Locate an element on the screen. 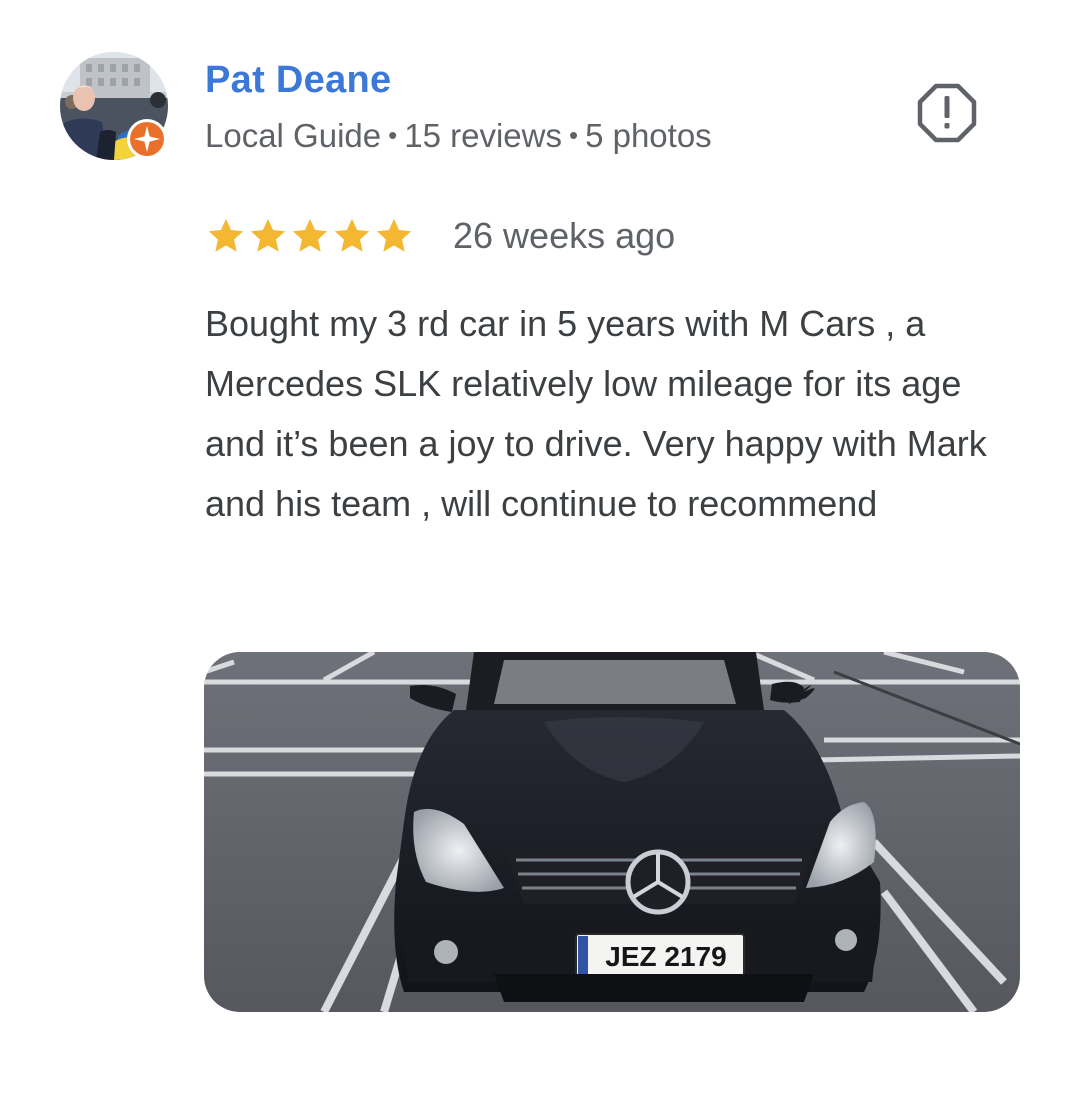 This screenshot has width=1079, height=1095. reviewer-meta: Local Guide • 15 reviews • 5 photos is located at coordinates (458, 135).